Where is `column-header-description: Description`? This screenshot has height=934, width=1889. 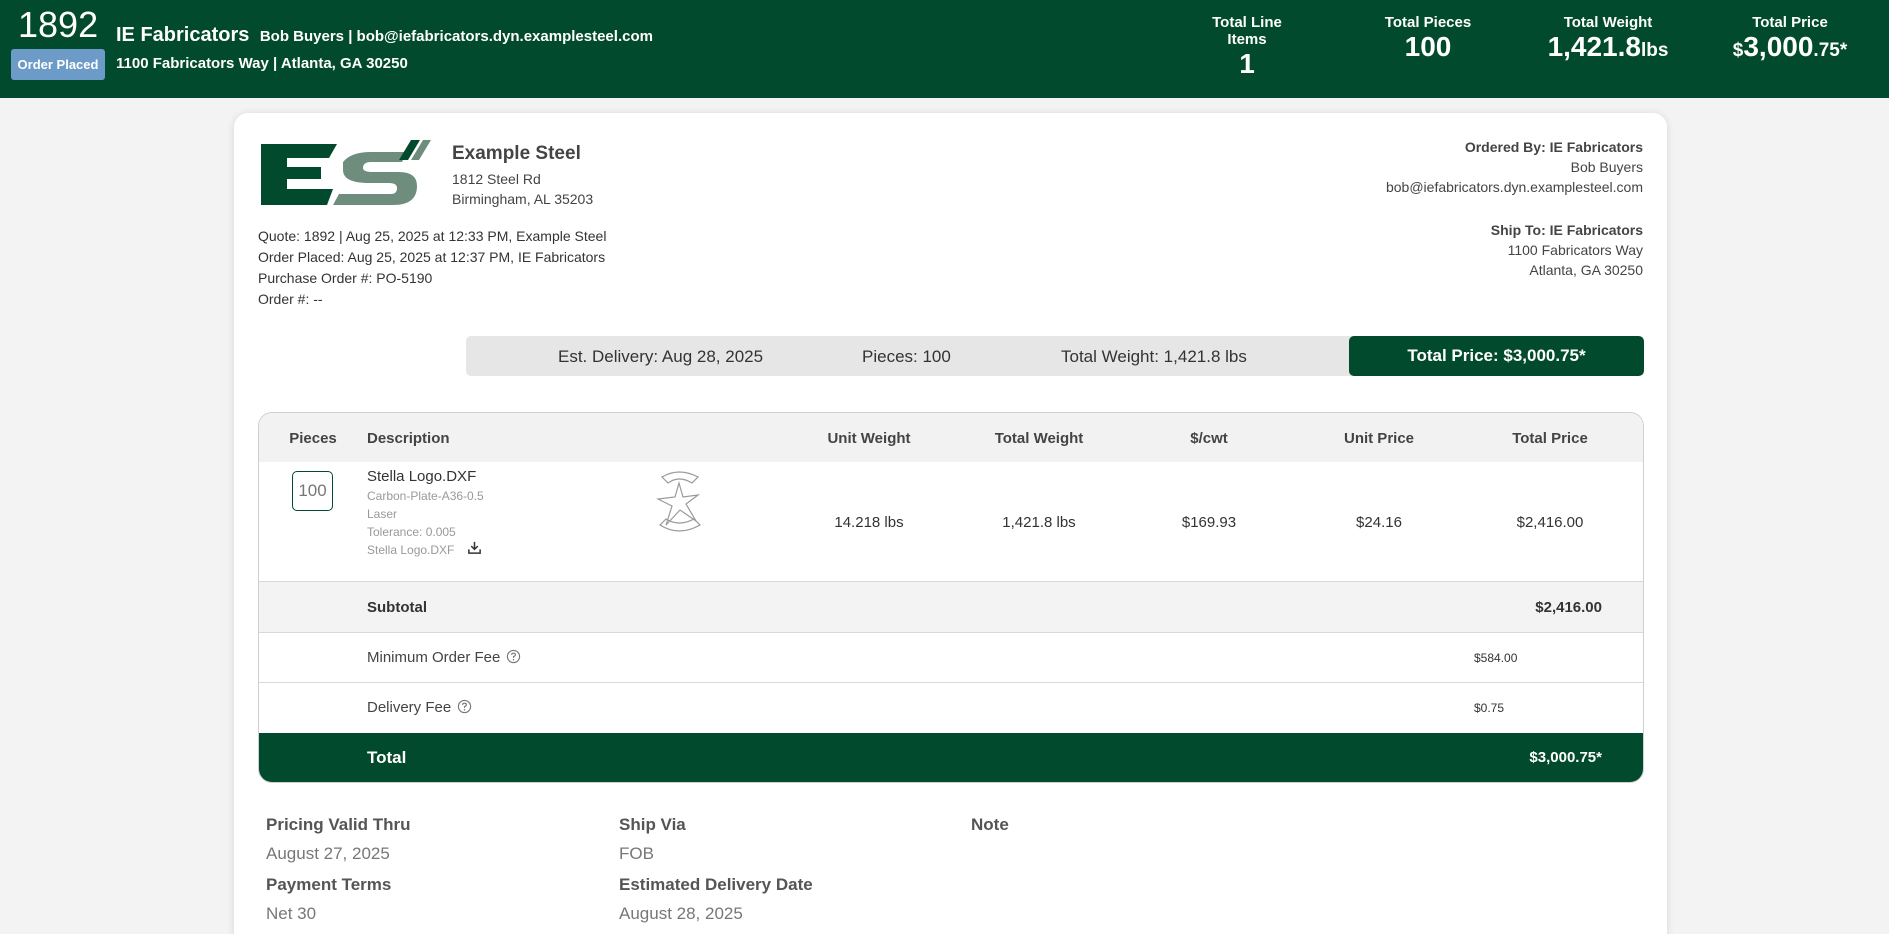 column-header-description: Description is located at coordinates (408, 438).